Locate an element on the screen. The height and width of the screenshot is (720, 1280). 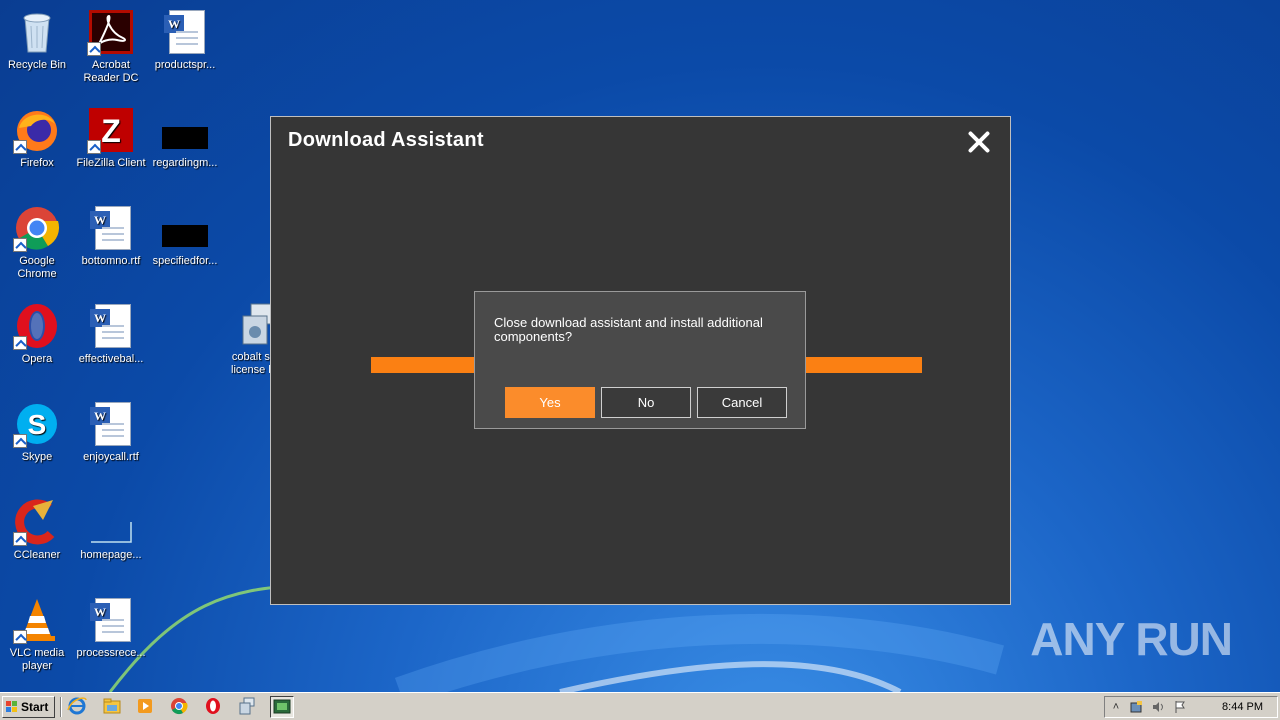
clock: 8:44 PM is located at coordinates (1242, 707).